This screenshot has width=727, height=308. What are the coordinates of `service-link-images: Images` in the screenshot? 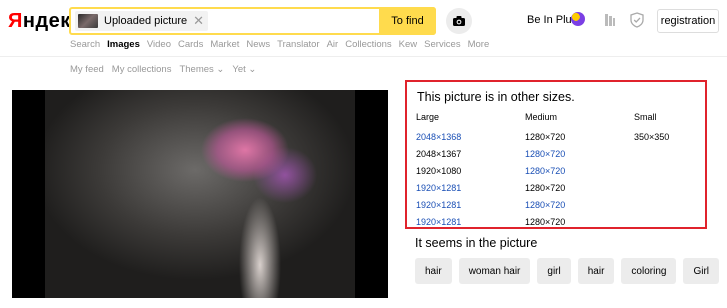 It's located at (123, 44).